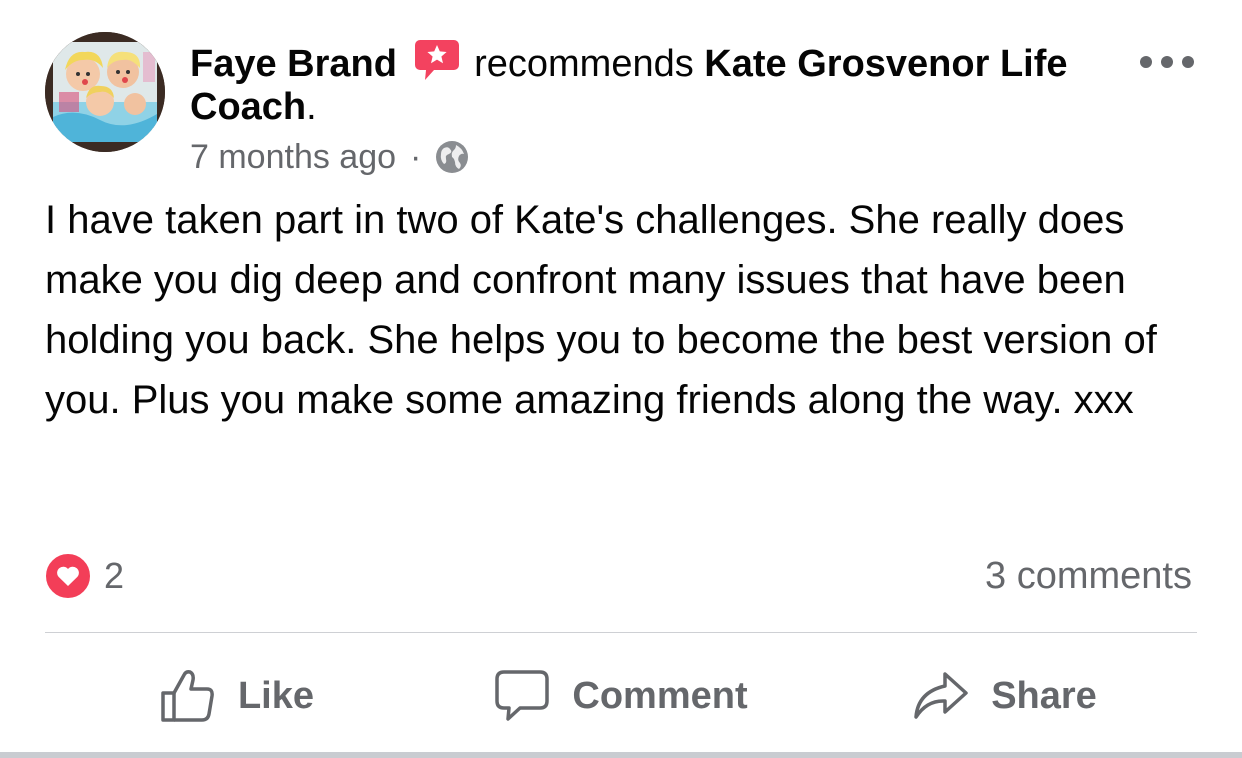  What do you see at coordinates (522, 695) in the screenshot?
I see `comment-bubble-icon` at bounding box center [522, 695].